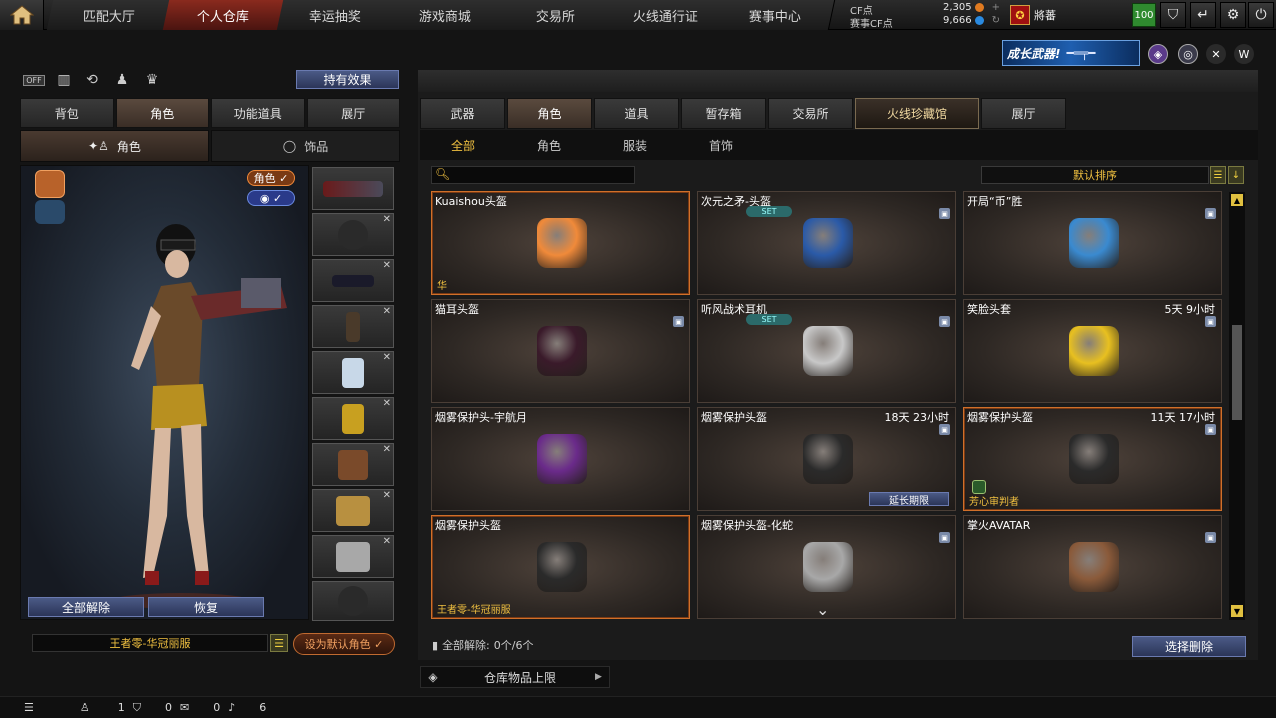  Describe the element at coordinates (560, 351) in the screenshot. I see `item-card: 猫耳头盔 ▣` at that location.